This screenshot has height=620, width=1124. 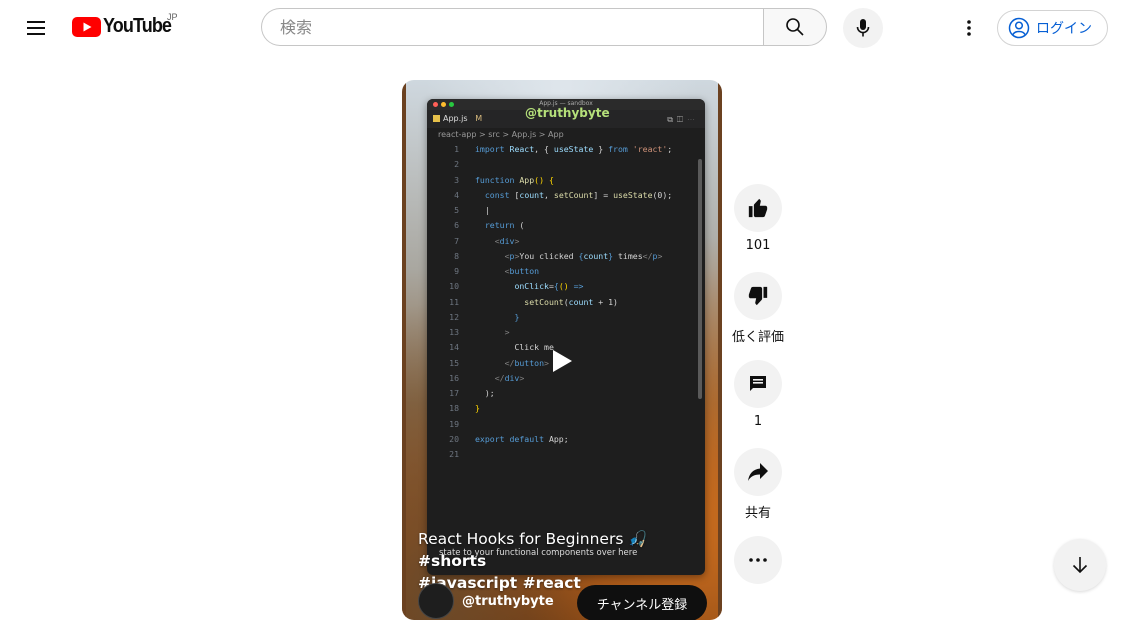 What do you see at coordinates (517, 316) in the screenshot?
I see `code-text: }` at bounding box center [517, 316].